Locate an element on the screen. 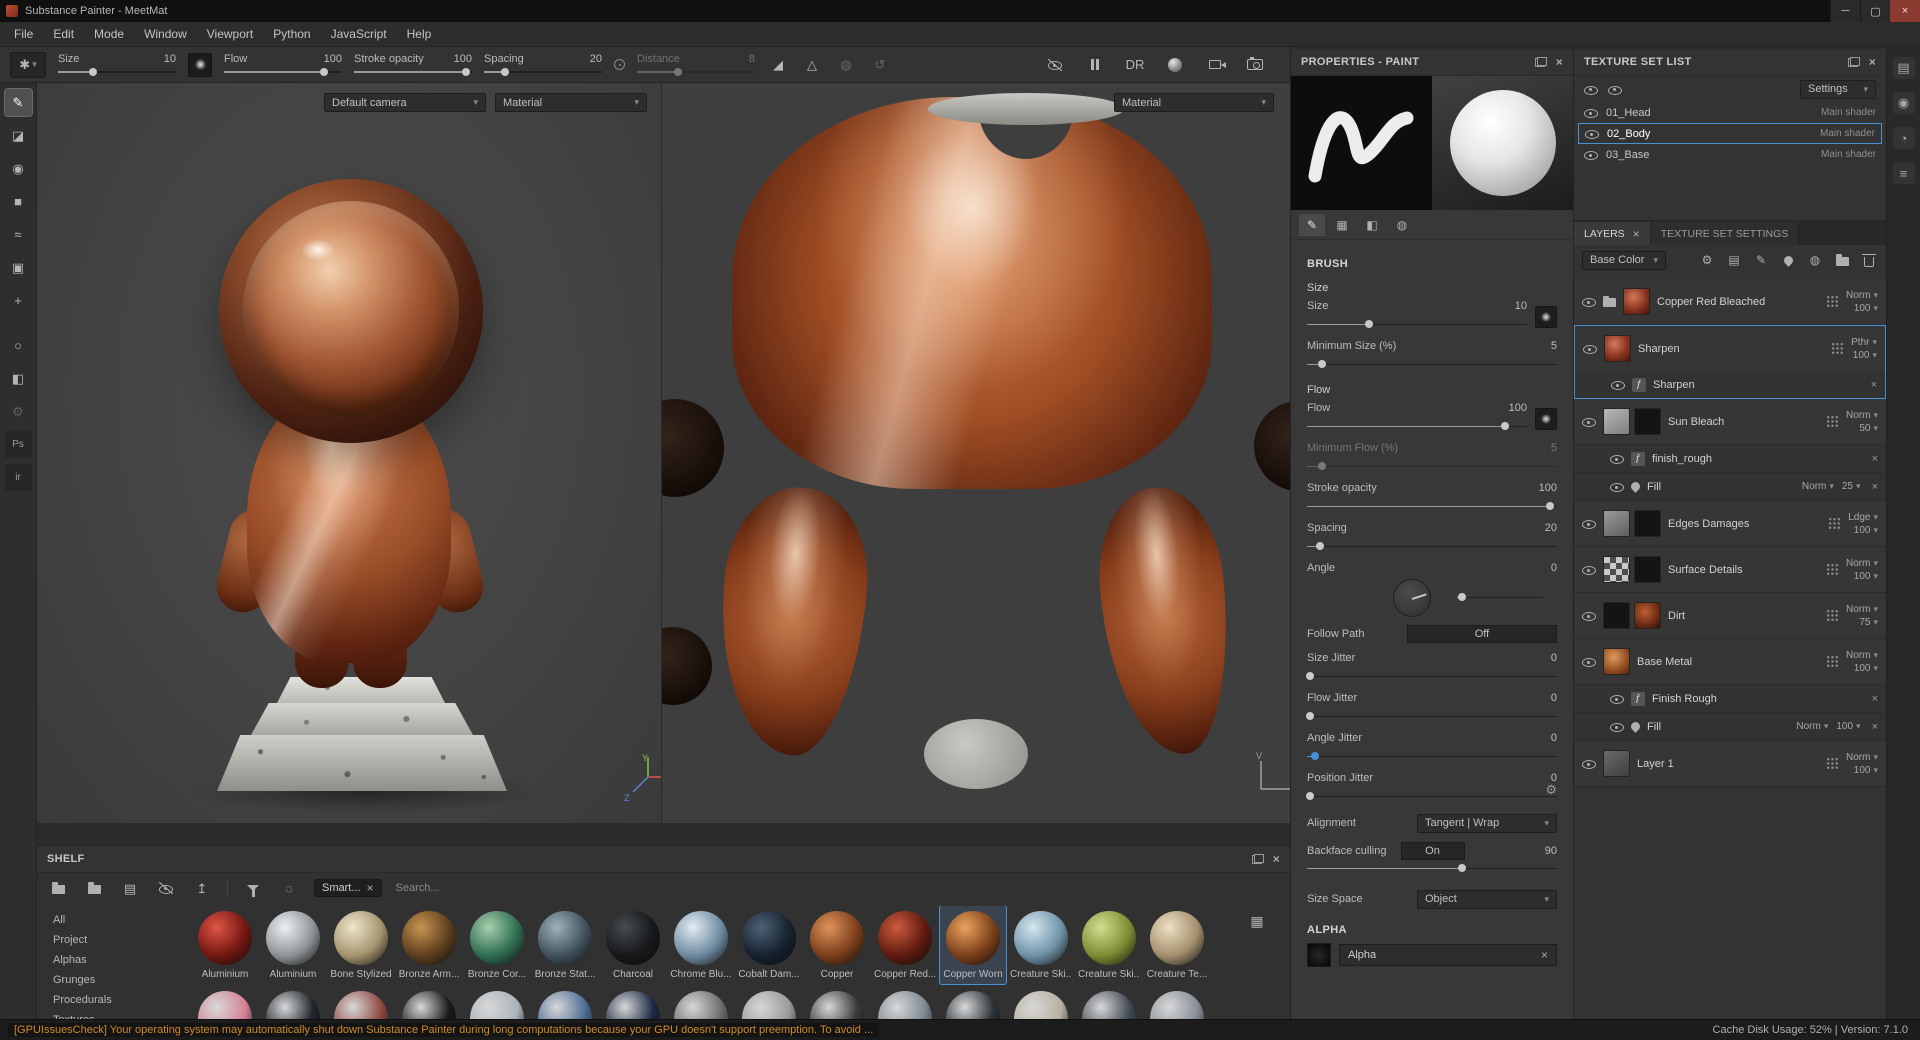 This screenshot has height=1040, width=1920. jitter-settings-gear-icon: ⚙ is located at coordinates (1551, 790).